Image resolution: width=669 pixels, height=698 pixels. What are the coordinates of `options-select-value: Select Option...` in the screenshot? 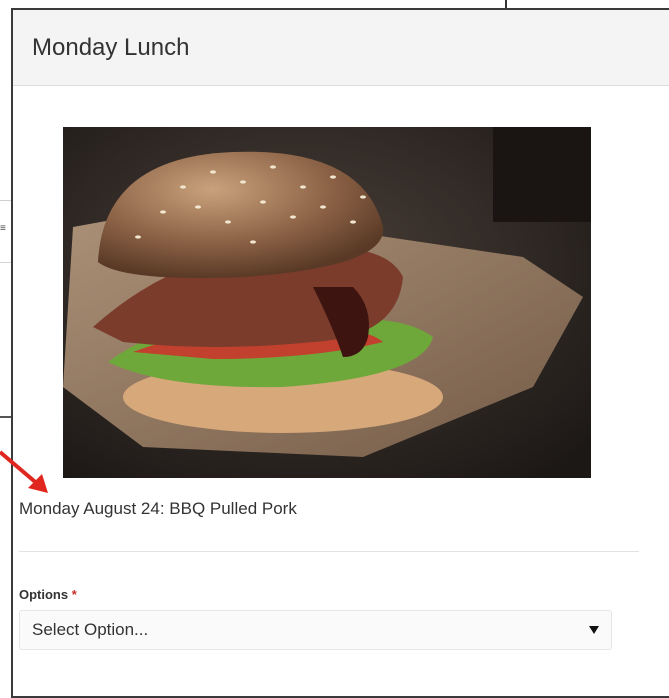 It's located at (90, 629).